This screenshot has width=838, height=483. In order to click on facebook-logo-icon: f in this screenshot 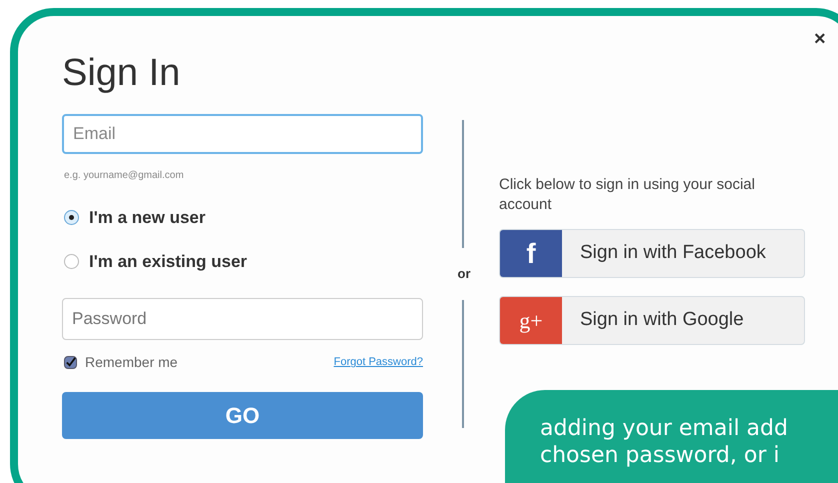, I will do `click(531, 253)`.